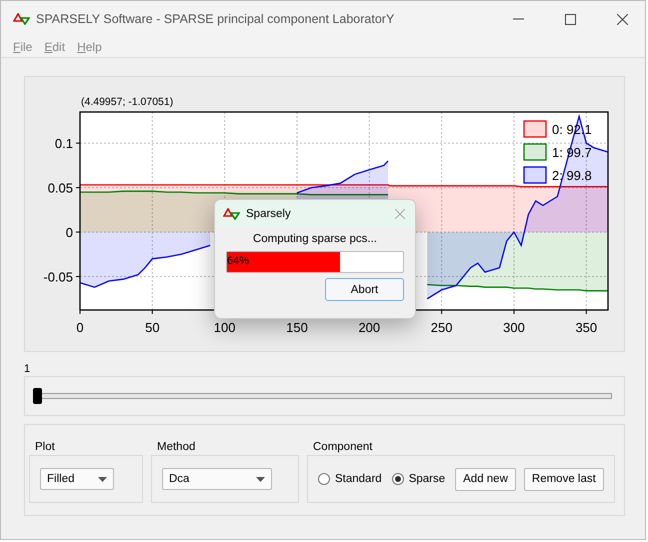 The width and height of the screenshot is (648, 542). Describe the element at coordinates (441, 327) in the screenshot. I see `axis-tick-label: 250` at that location.